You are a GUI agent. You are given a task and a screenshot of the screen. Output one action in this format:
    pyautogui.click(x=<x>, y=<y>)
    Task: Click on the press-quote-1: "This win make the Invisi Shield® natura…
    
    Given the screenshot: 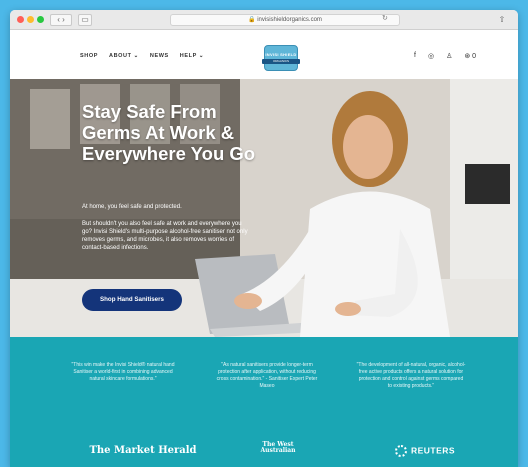 What is the action you would take?
    pyautogui.click(x=123, y=372)
    